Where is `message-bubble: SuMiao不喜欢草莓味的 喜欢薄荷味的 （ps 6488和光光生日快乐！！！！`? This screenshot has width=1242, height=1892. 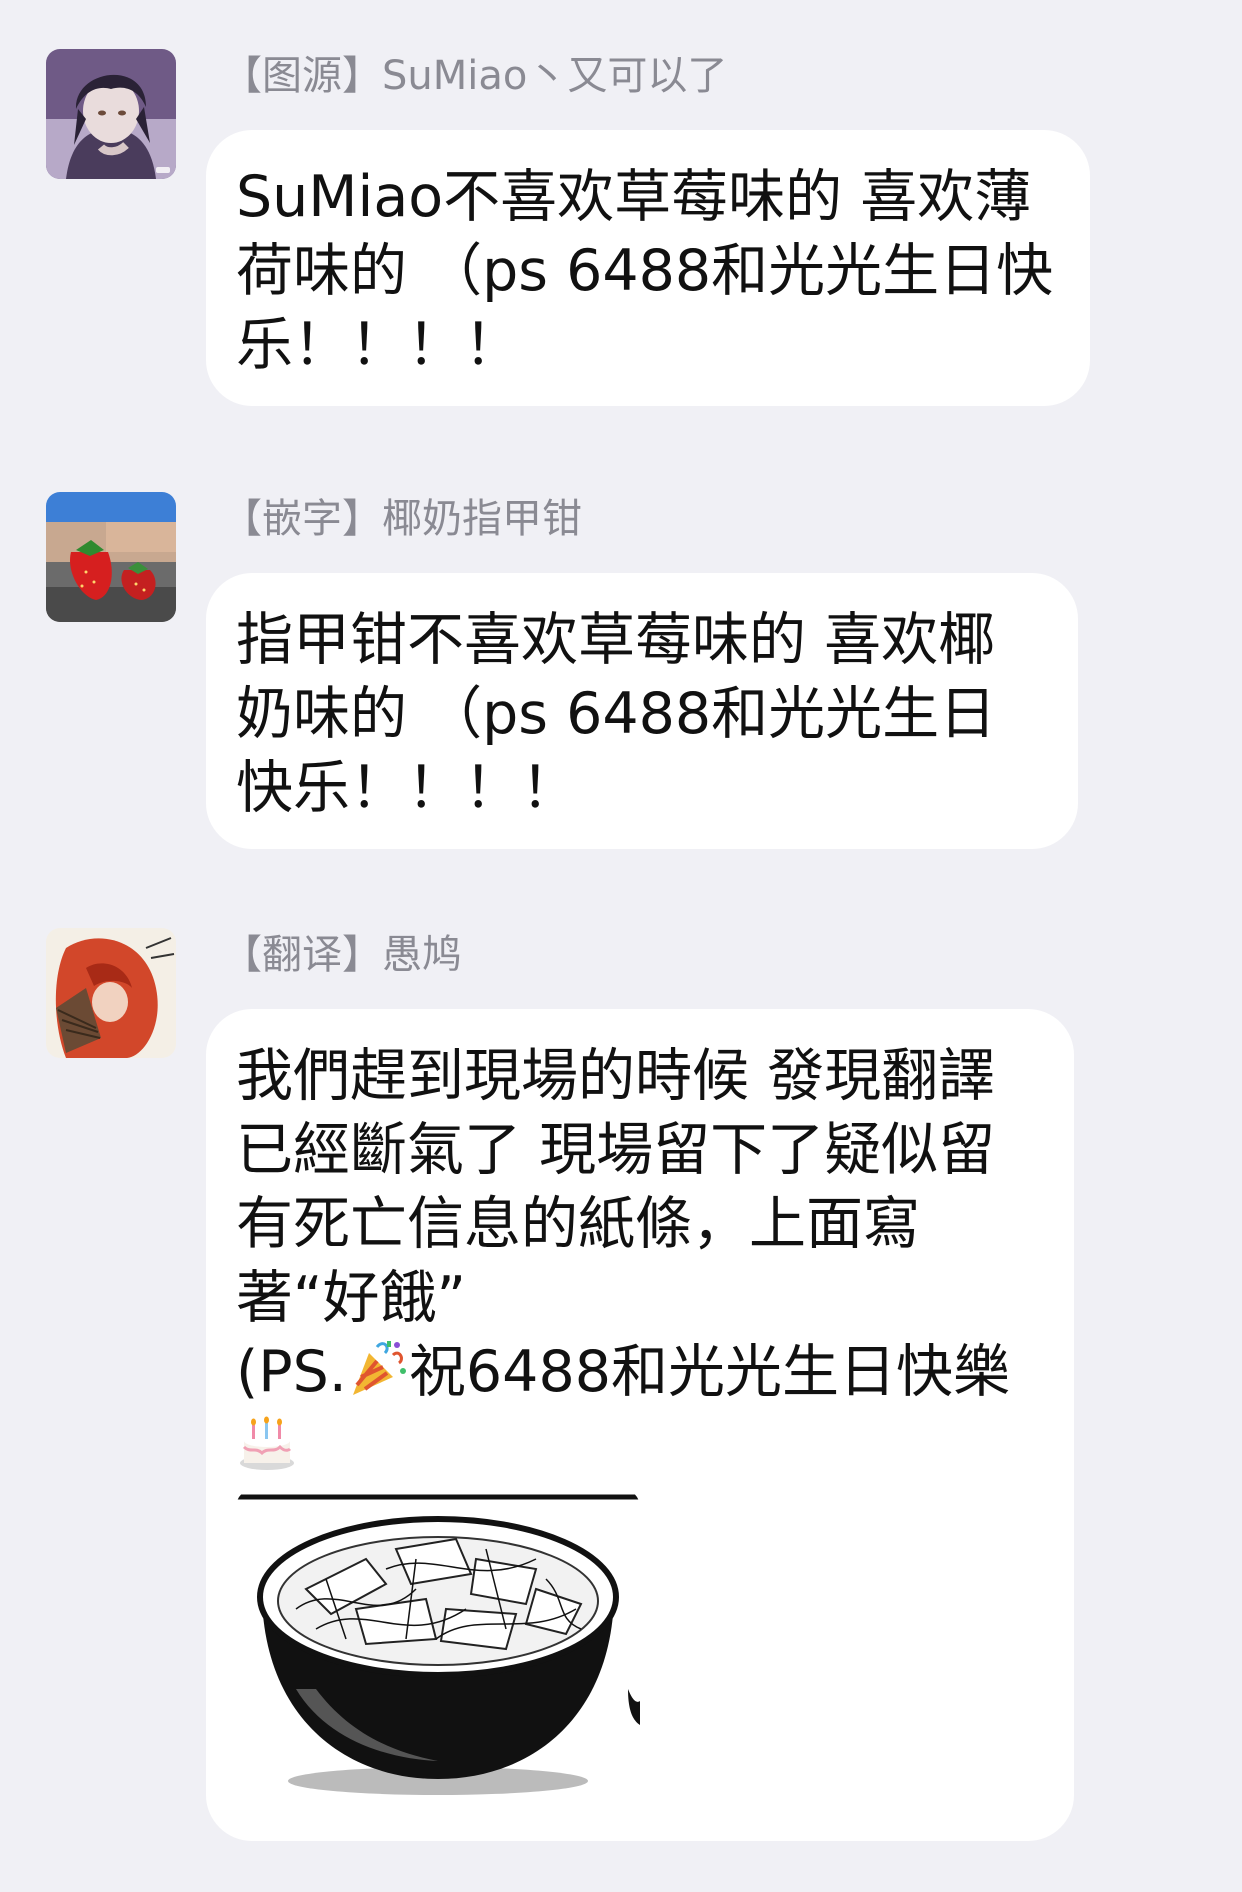
message-bubble: SuMiao不喜欢草莓味的 喜欢薄荷味的 （ps 6488和光光生日快乐！！！！ is located at coordinates (648, 268).